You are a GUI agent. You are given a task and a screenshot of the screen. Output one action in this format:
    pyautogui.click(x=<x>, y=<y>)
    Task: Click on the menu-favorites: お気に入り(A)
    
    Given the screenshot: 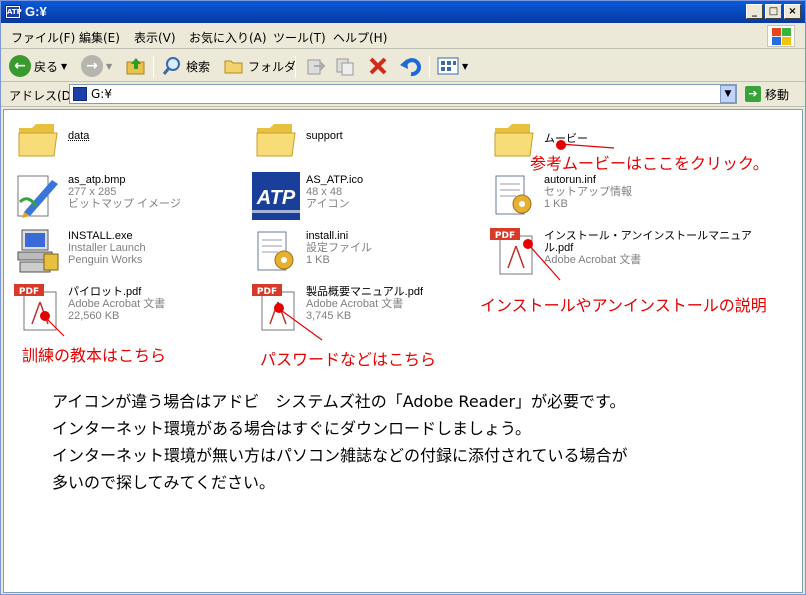 What is the action you would take?
    pyautogui.click(x=228, y=37)
    